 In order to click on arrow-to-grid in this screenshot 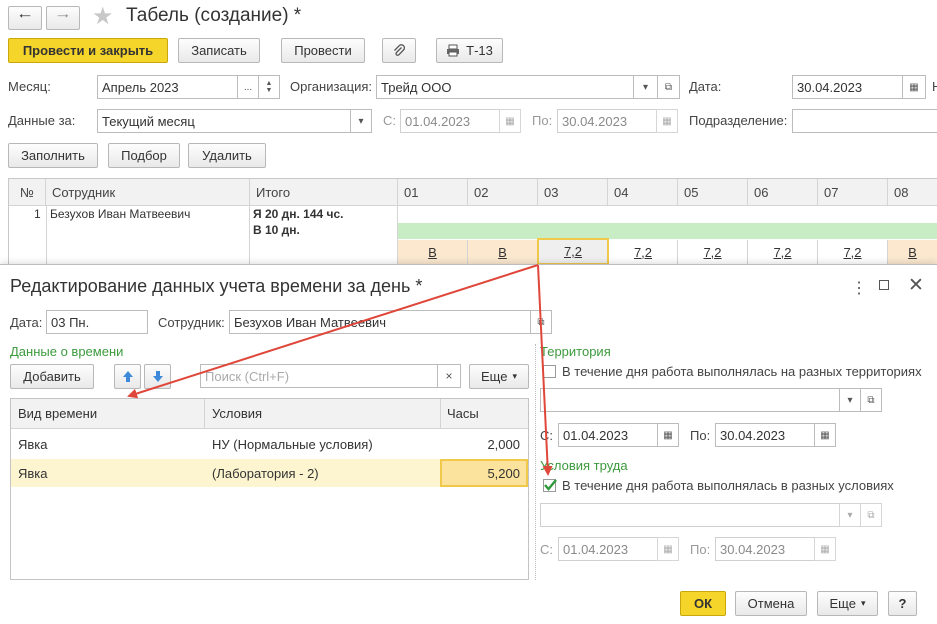, I will do `click(333, 331)`.